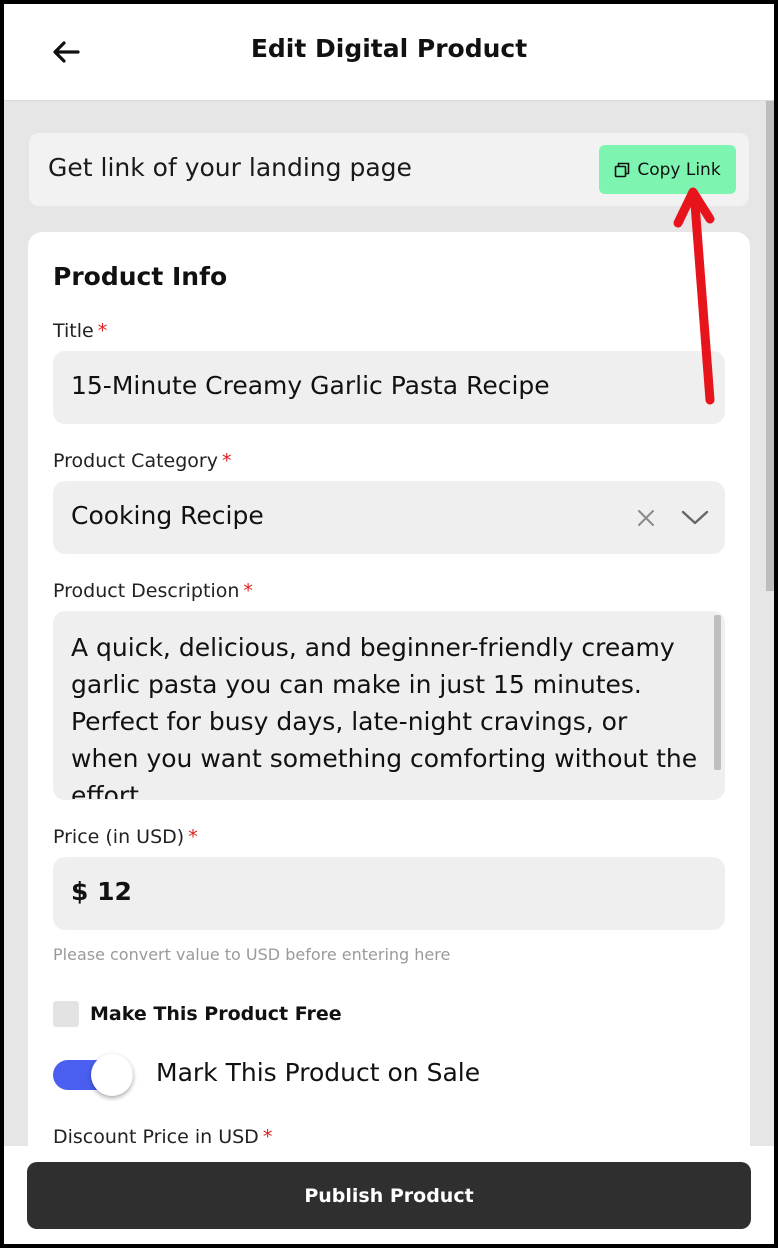  What do you see at coordinates (125, 837) in the screenshot?
I see `price-label: Price (in USD) *` at bounding box center [125, 837].